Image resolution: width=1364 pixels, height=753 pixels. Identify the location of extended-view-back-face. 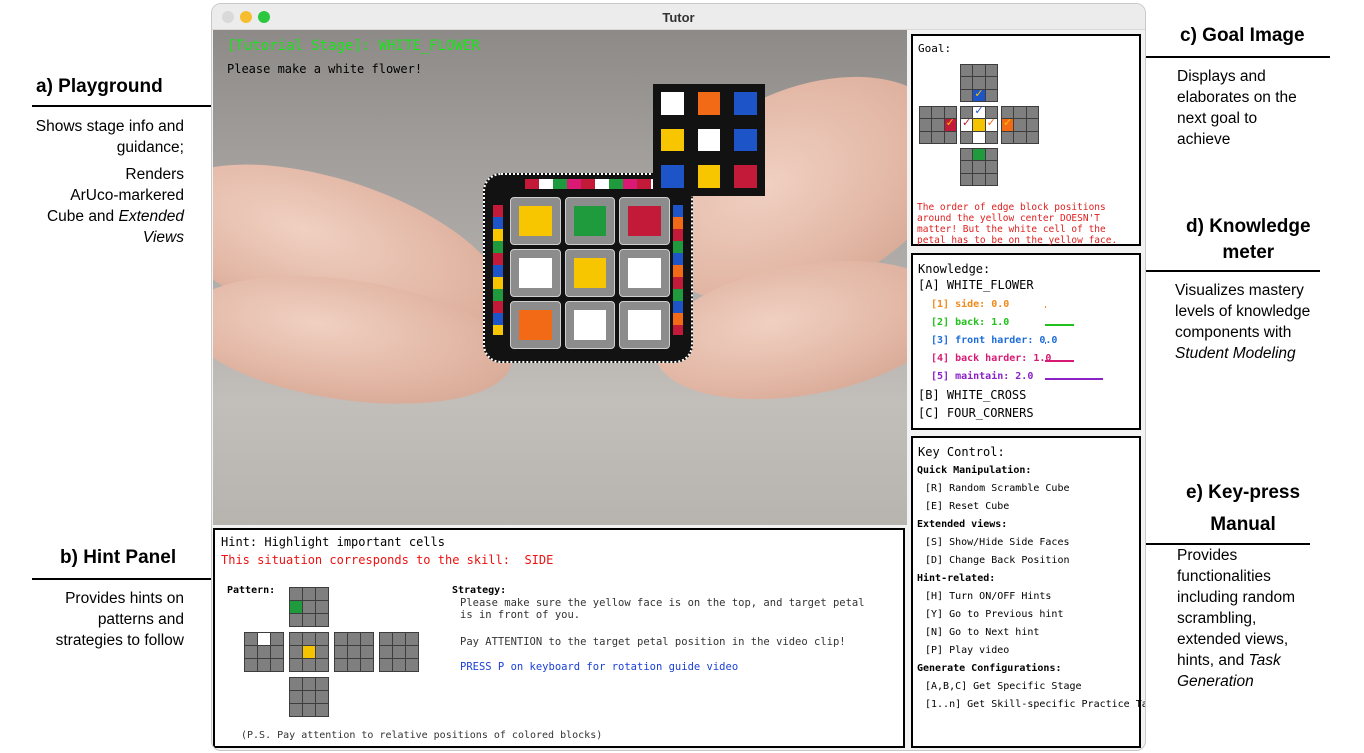
(709, 140).